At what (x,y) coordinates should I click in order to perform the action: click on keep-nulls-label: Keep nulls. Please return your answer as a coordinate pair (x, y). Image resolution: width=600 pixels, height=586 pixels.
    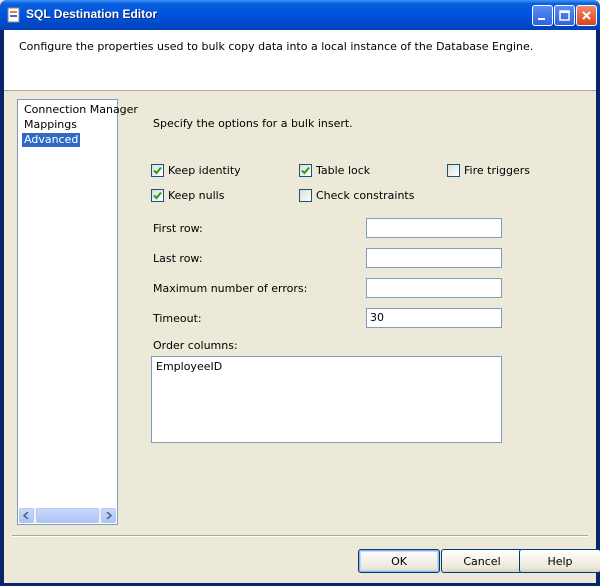
    Looking at the image, I should click on (196, 195).